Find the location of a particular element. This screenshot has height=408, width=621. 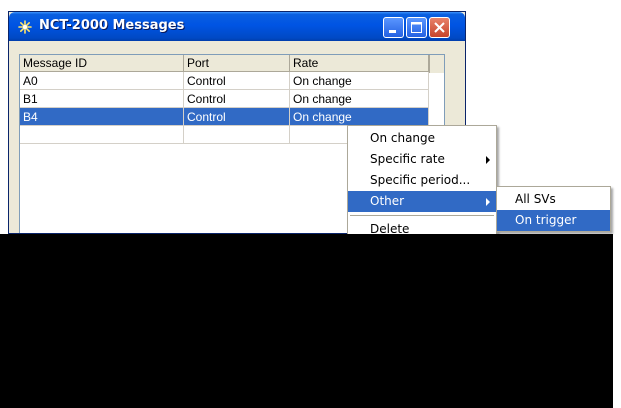

table-row: B1 Control On change is located at coordinates (224, 98).